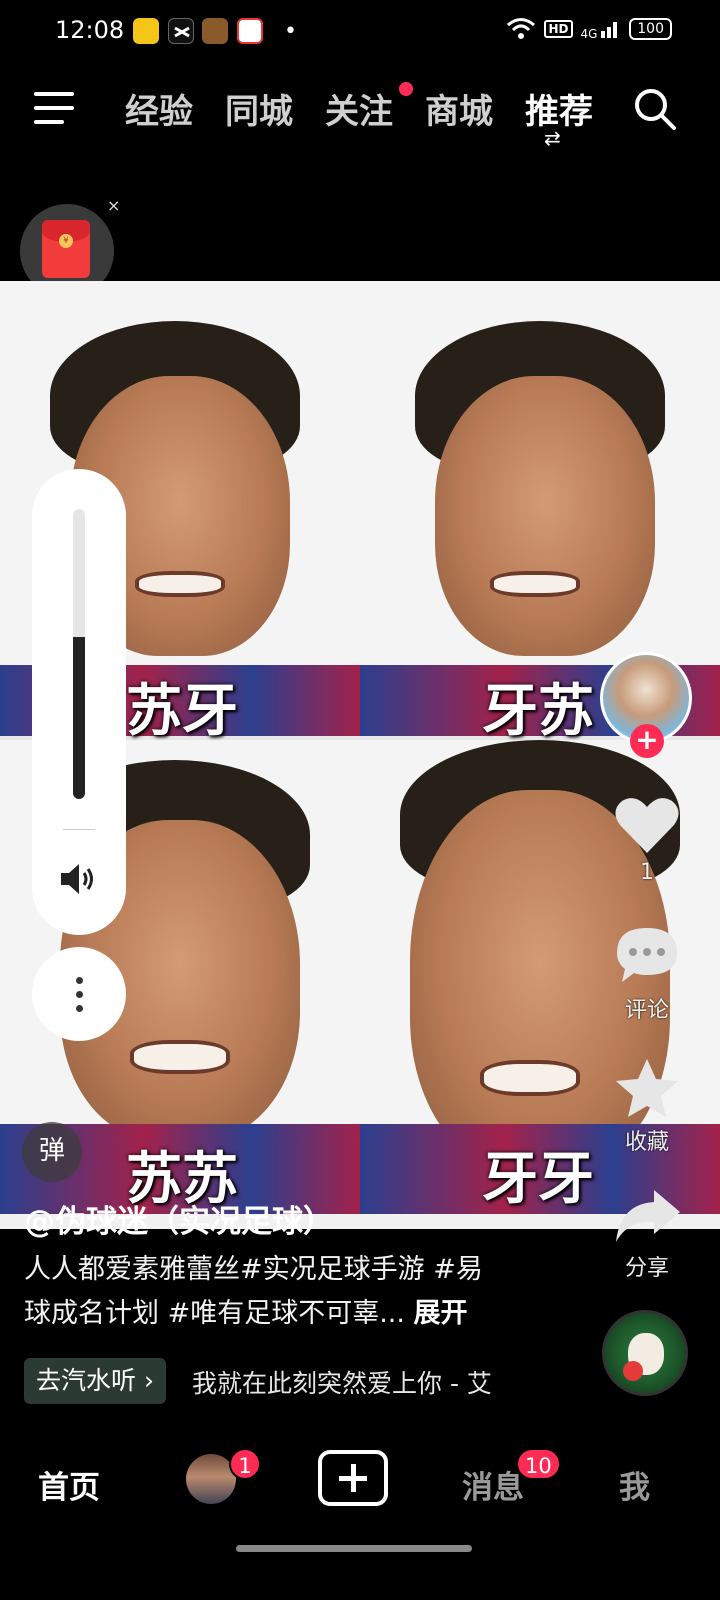 This screenshot has width=720, height=1600. Describe the element at coordinates (634, 1484) in the screenshot. I see `nav-me: 我` at that location.